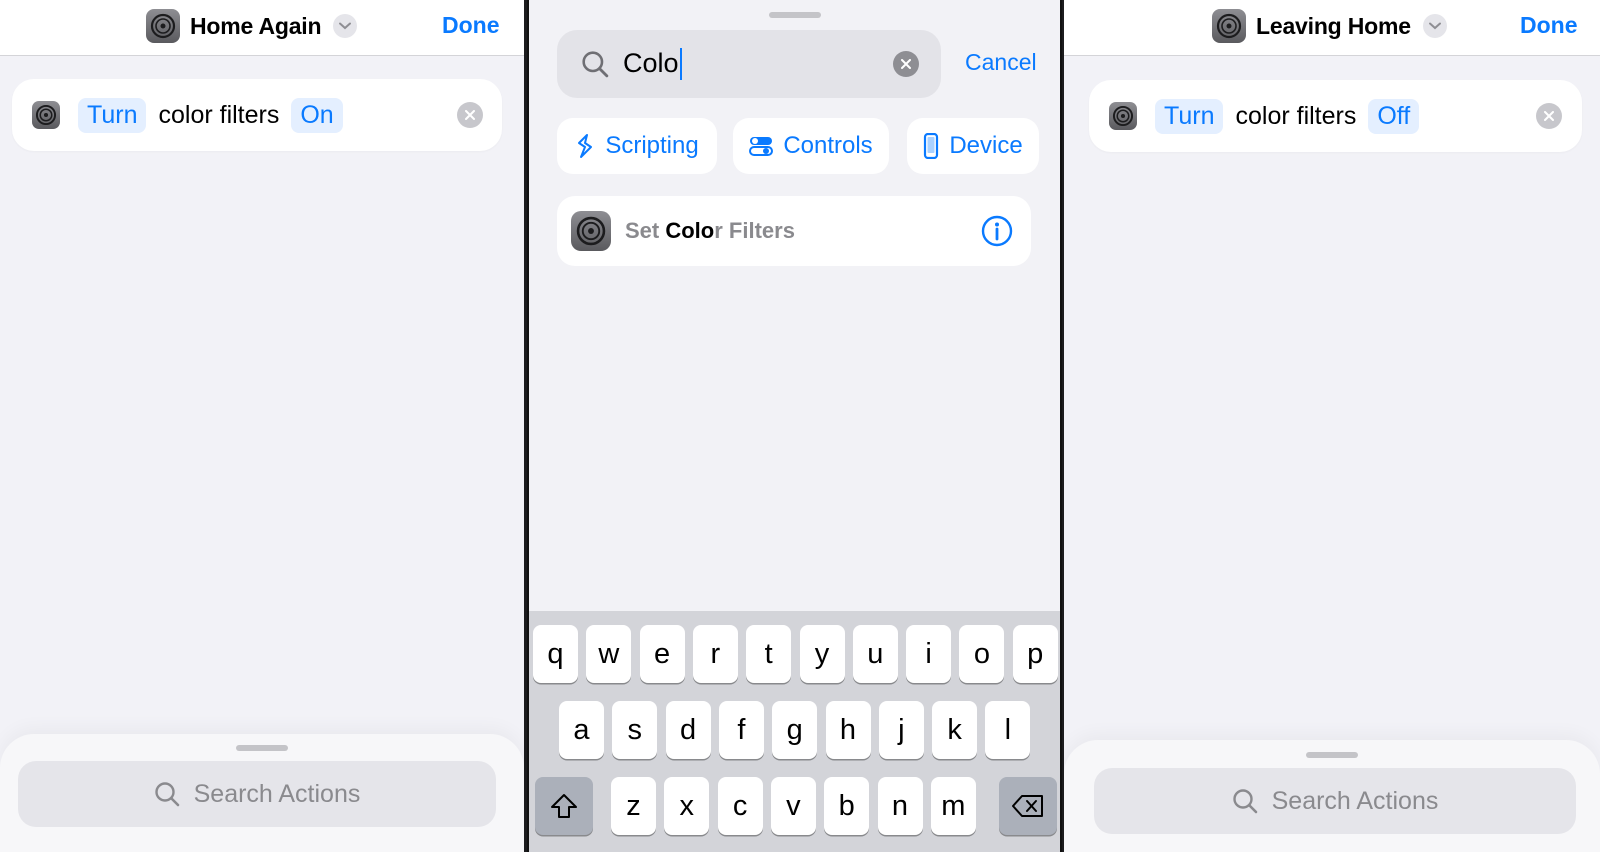 The image size is (1600, 852). Describe the element at coordinates (633, 806) in the screenshot. I see `key-z: z` at that location.